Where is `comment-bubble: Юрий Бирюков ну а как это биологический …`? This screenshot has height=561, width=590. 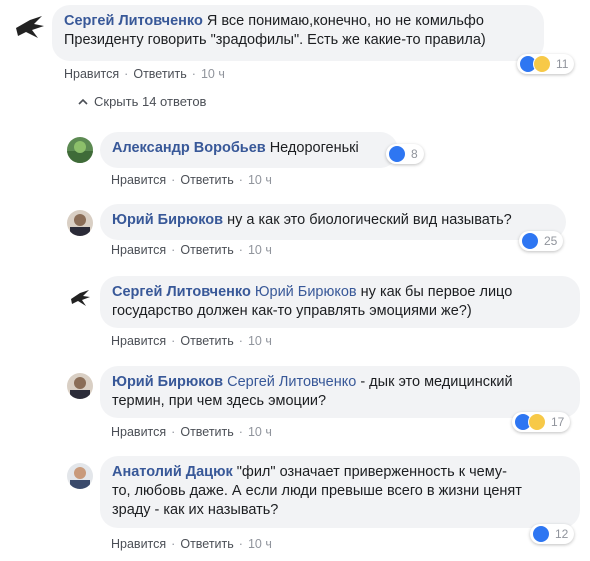 comment-bubble: Юрий Бирюков ну а как это биологический … is located at coordinates (333, 222).